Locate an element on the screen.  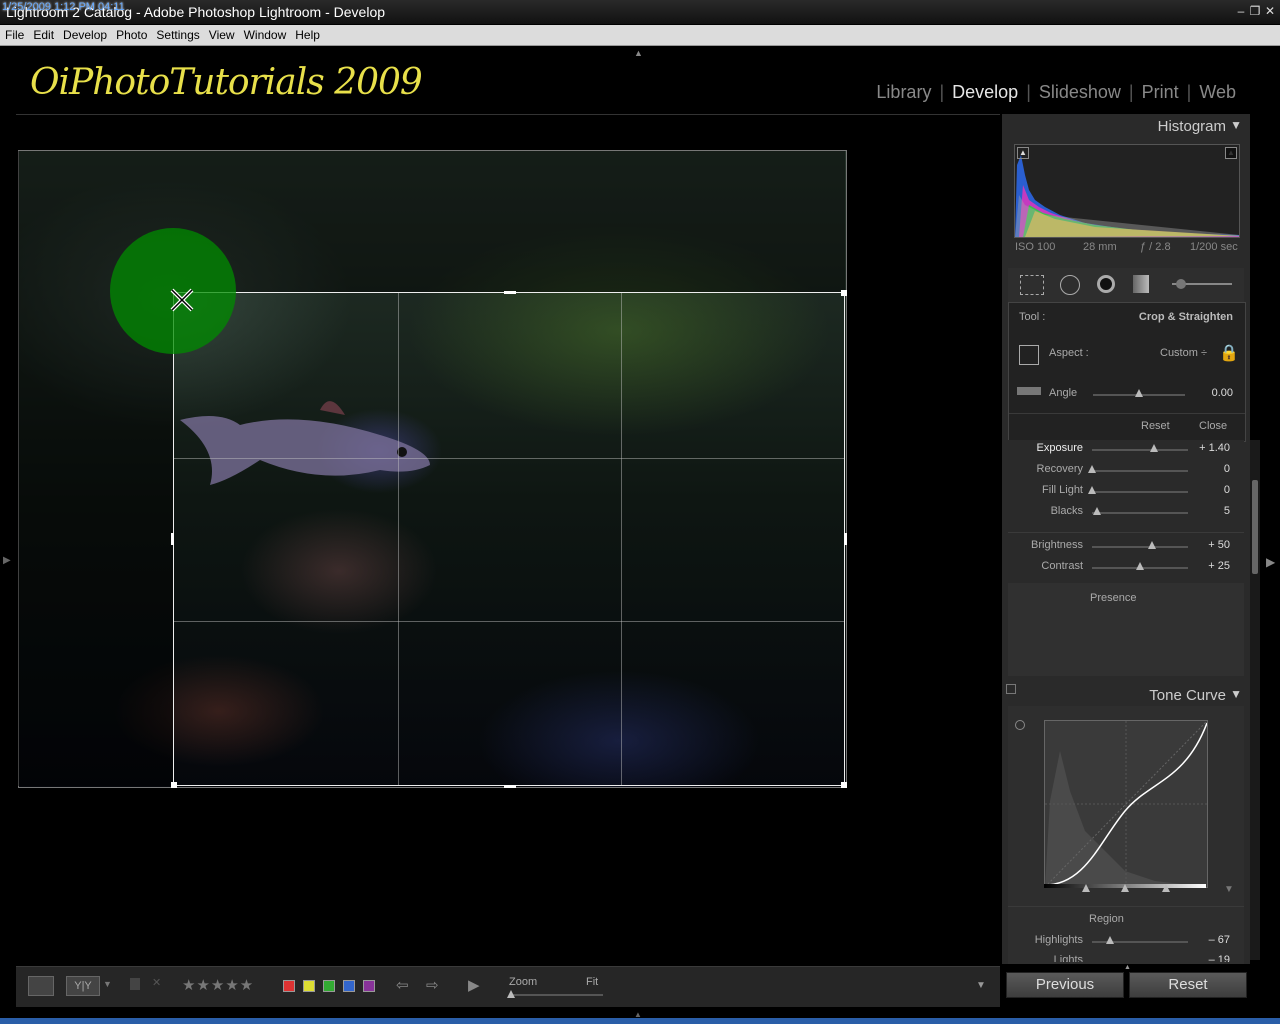
toolbar-menu-icon: ▼ is located at coordinates (981, 985).